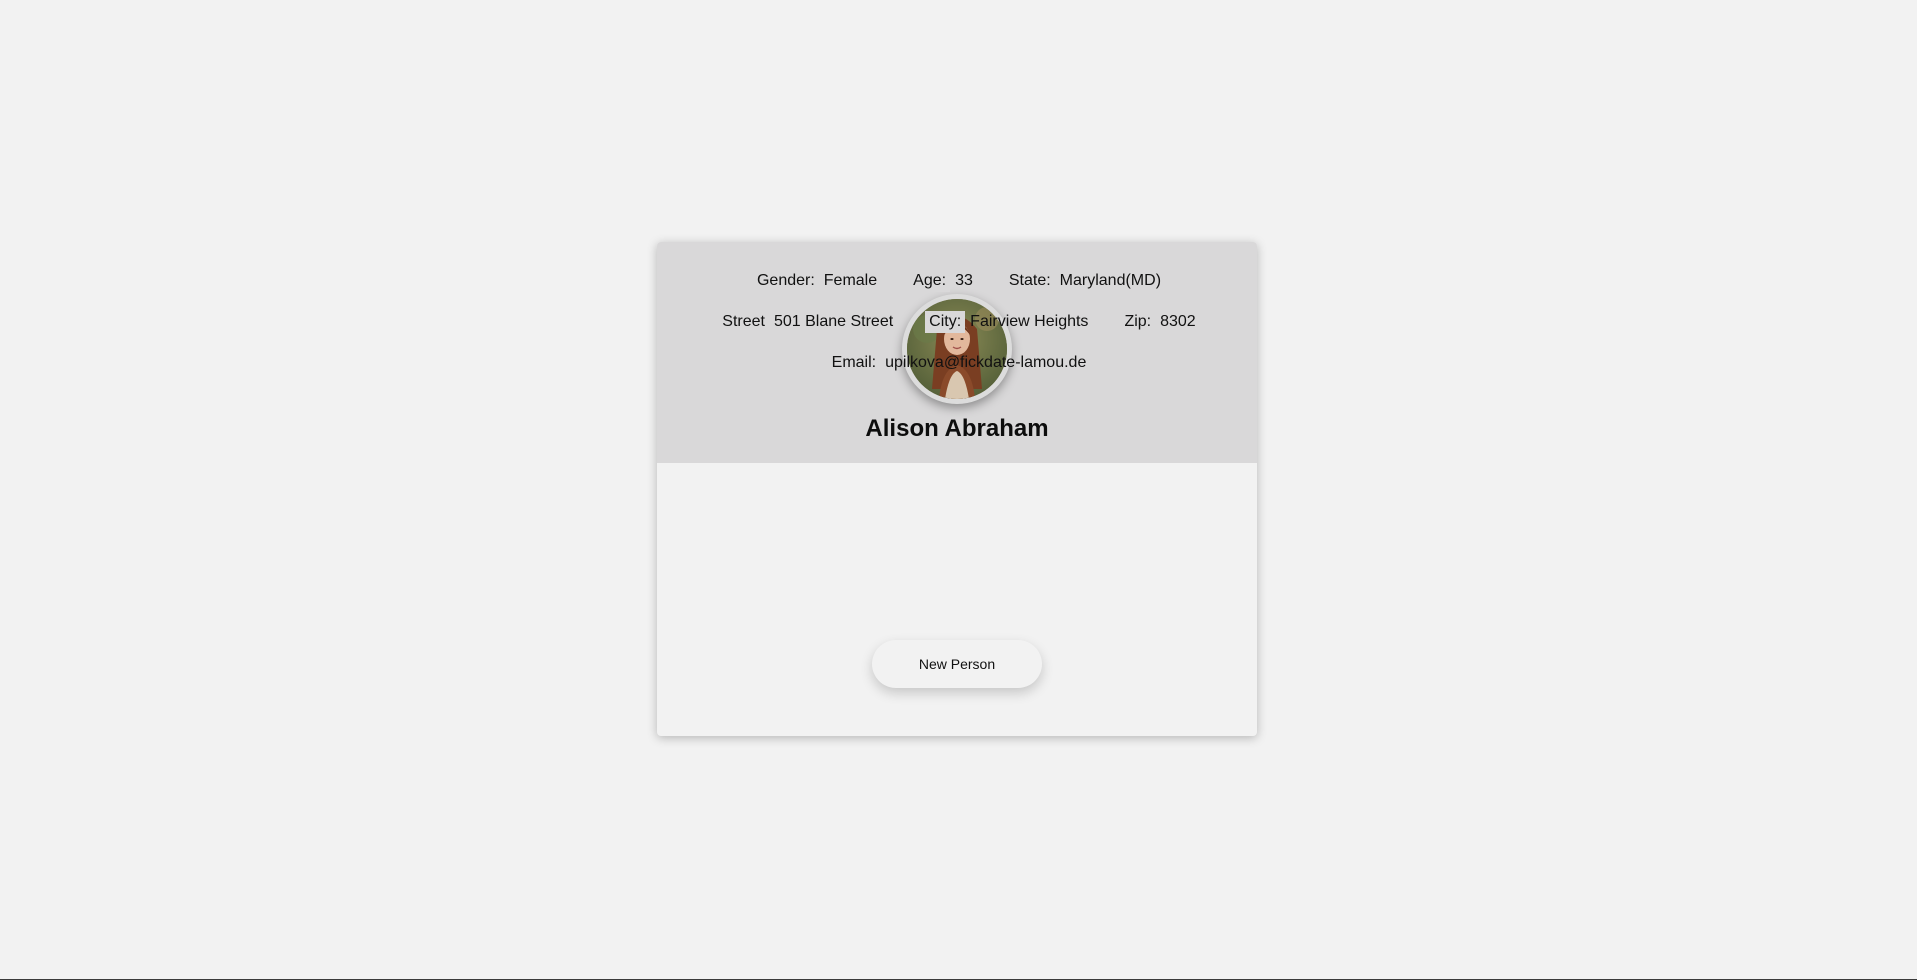 The width and height of the screenshot is (1917, 980). Describe the element at coordinates (1110, 280) in the screenshot. I see `state-value: Maryland(MD)` at that location.